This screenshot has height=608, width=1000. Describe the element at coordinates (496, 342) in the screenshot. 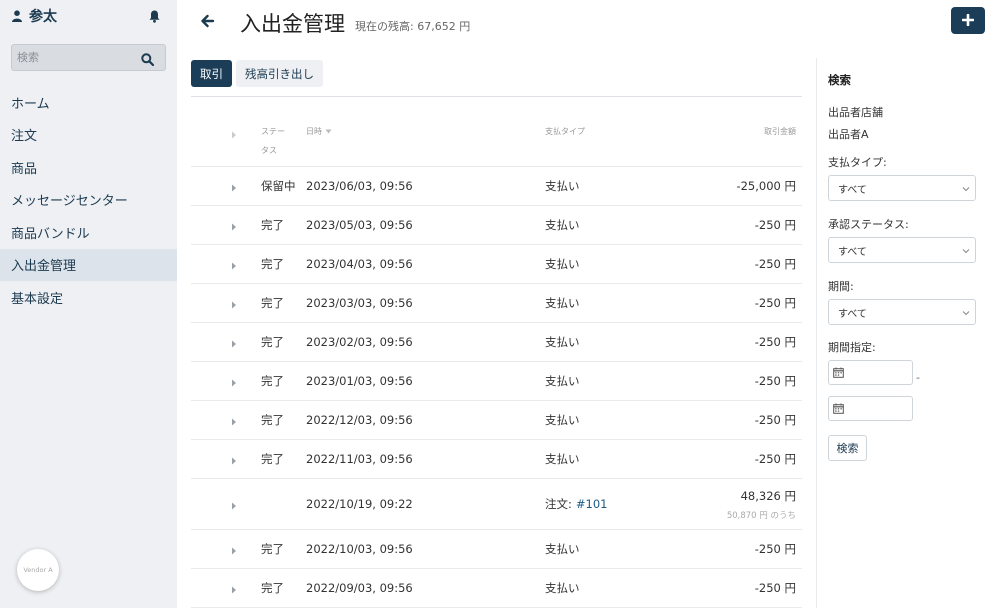

I see `table-row: 完了 2023/02/03, 09:56 支払い -250 円` at that location.